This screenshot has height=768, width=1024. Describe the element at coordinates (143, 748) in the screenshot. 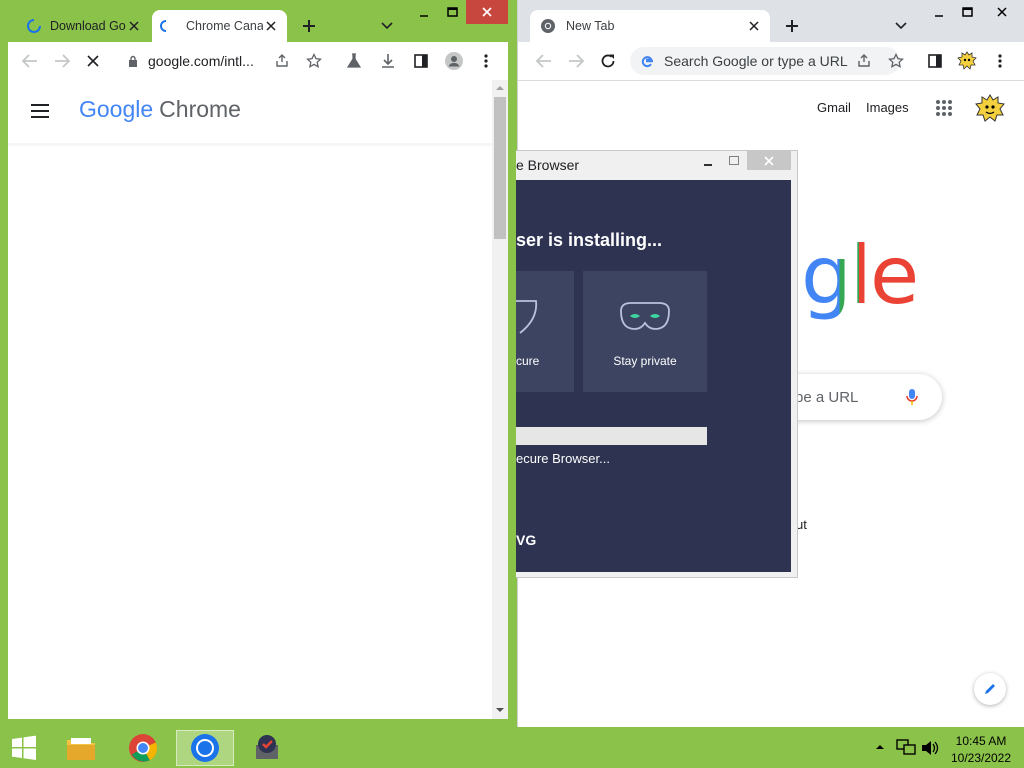

I see `chrome-taskbar-icon` at that location.